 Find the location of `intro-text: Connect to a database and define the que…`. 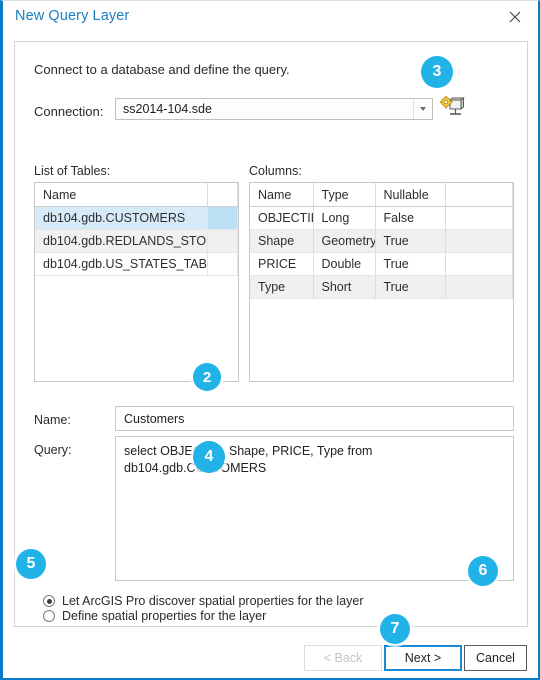

intro-text: Connect to a database and define the que… is located at coordinates (162, 69).